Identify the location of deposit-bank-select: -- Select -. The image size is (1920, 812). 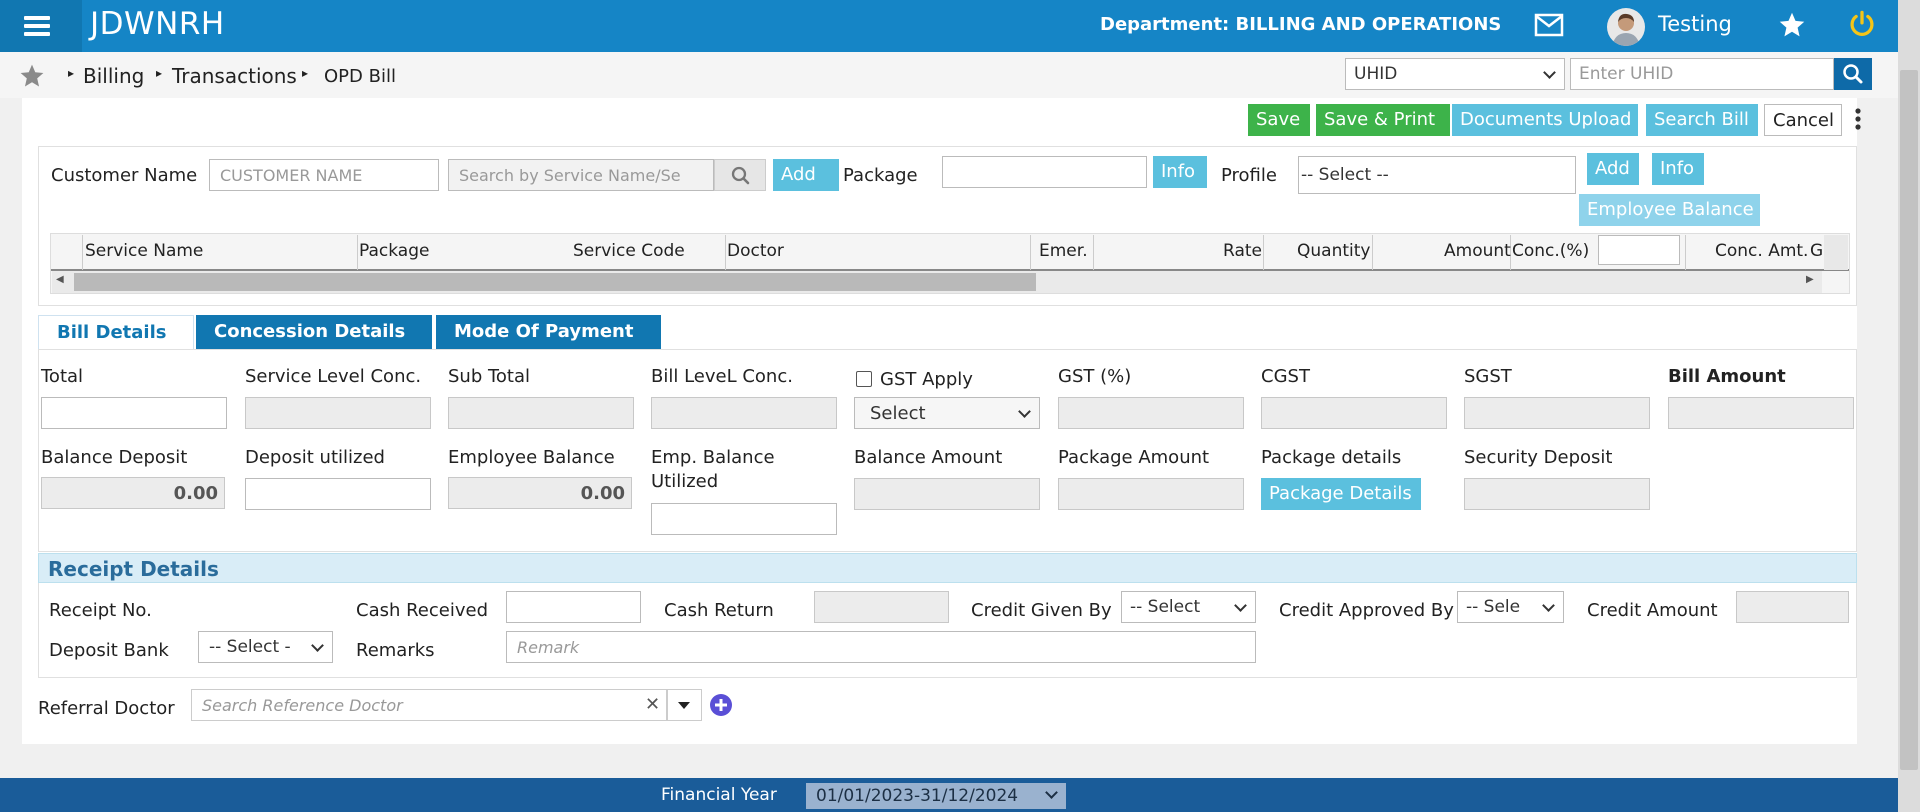
(265, 647).